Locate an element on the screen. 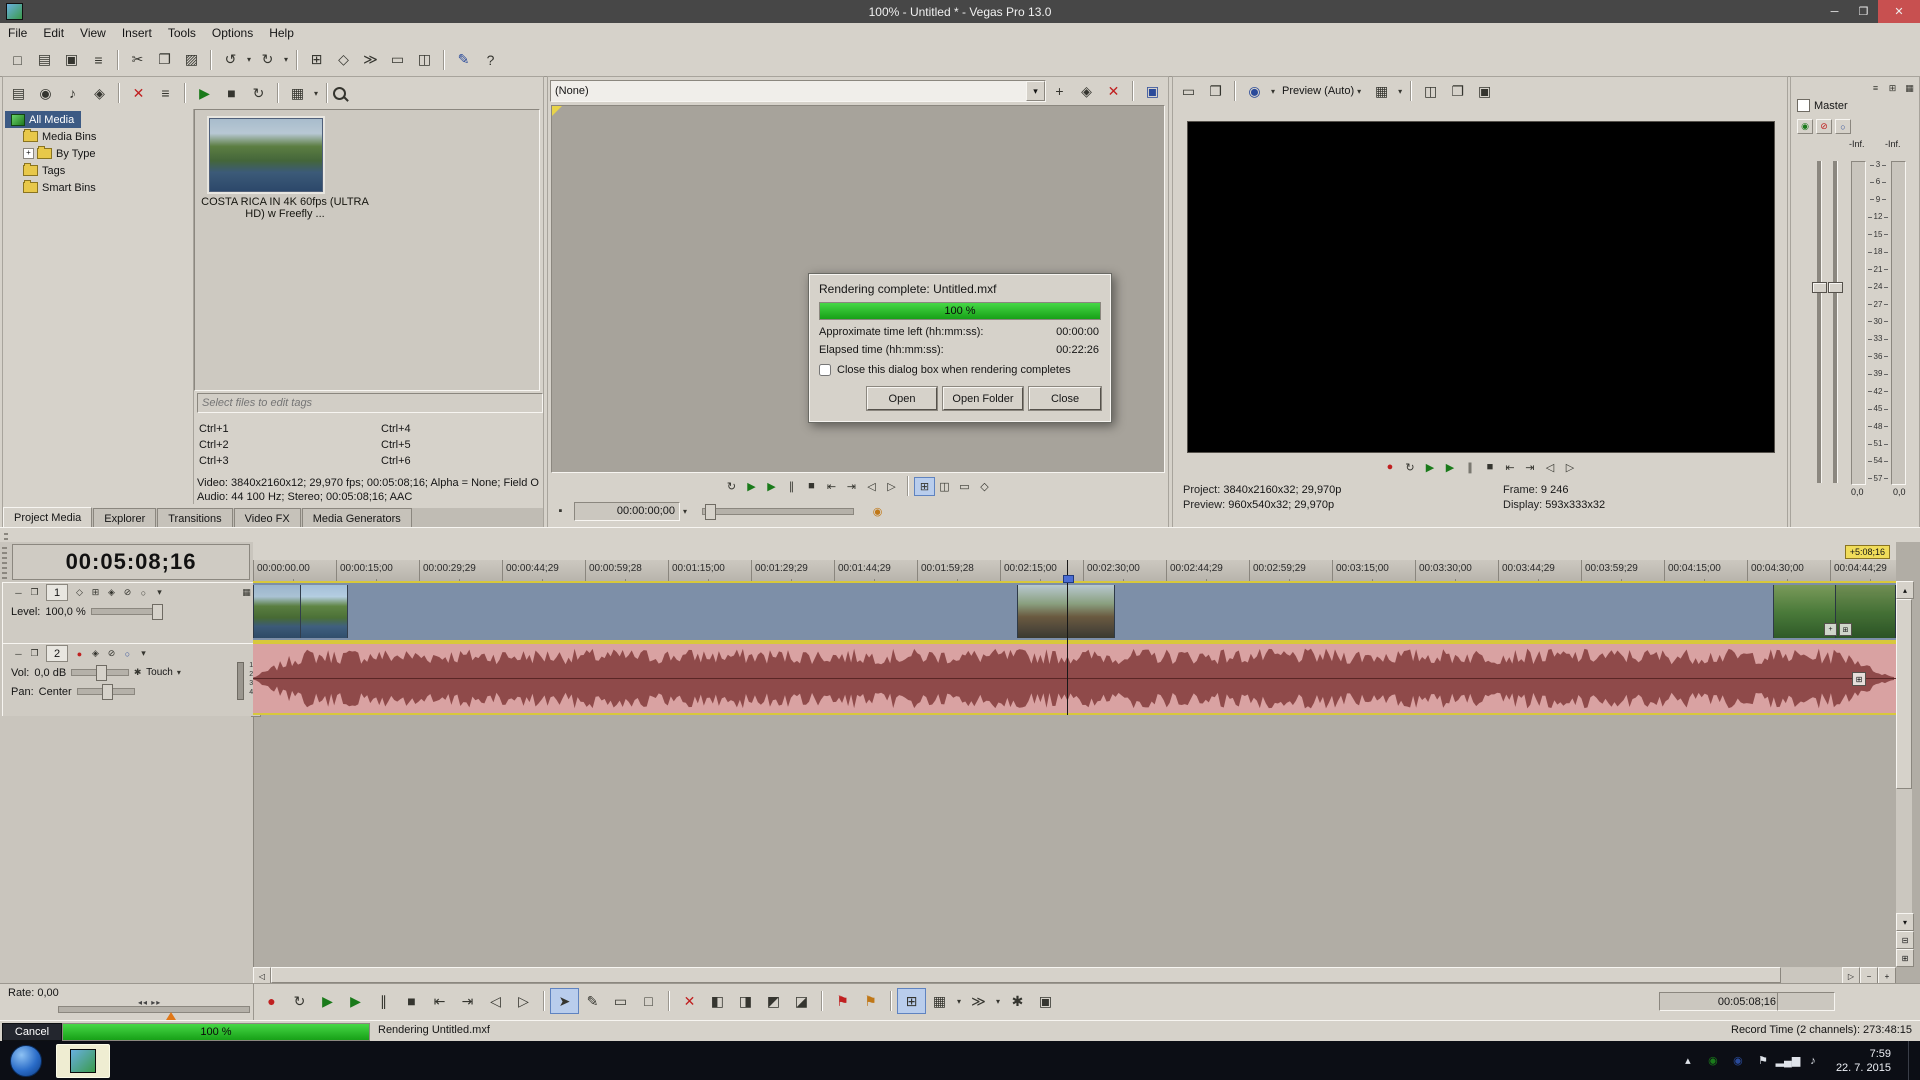  vegas-app-icon is located at coordinates (14, 11).